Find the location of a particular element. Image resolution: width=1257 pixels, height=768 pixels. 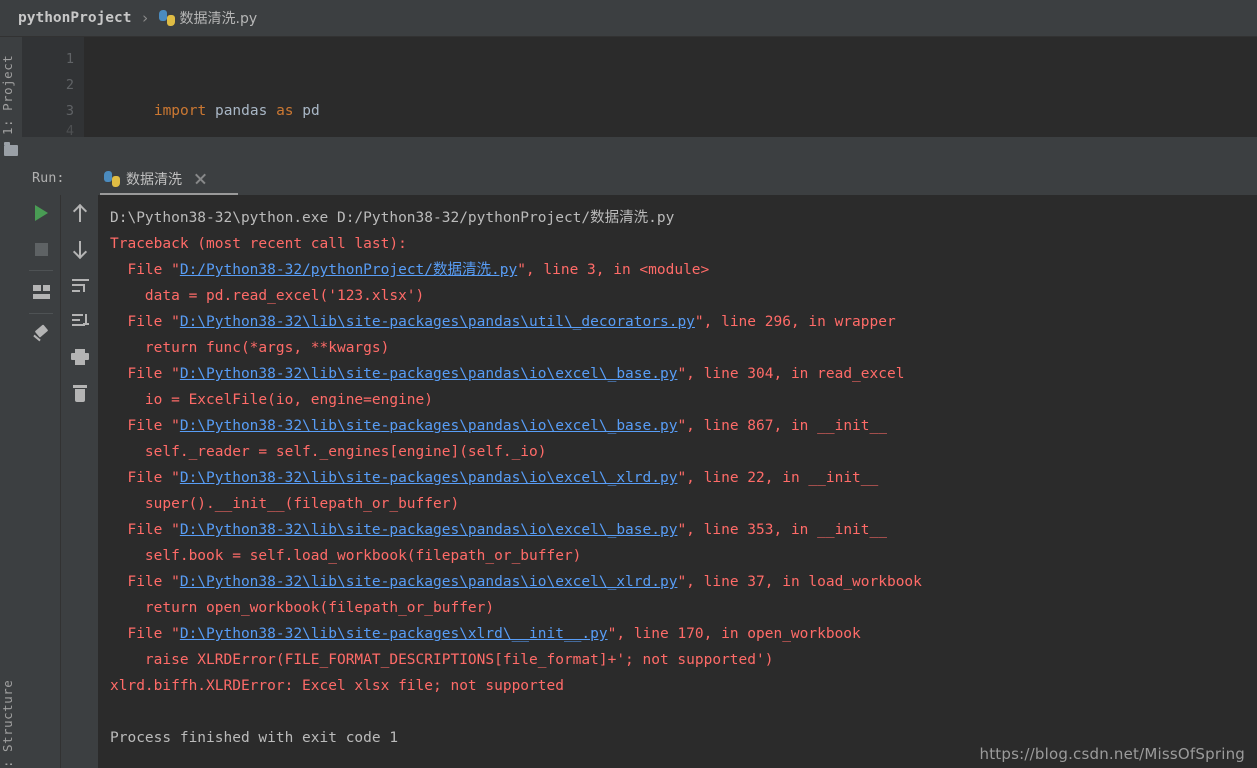

console-text: return func(*args, **kwargs) is located at coordinates (250, 348).